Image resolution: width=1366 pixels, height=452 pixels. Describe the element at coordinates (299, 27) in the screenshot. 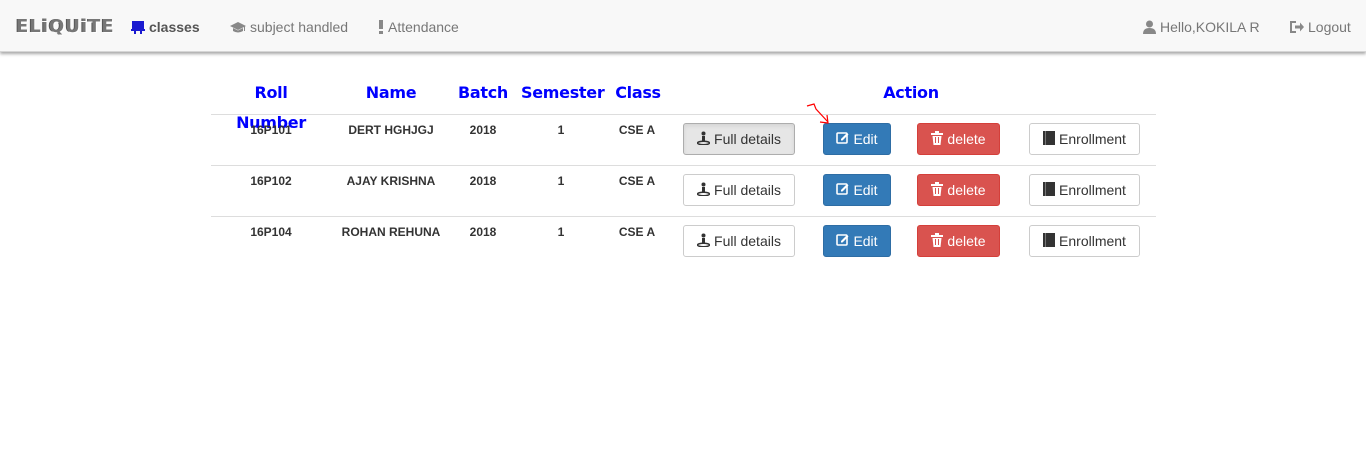

I see `nav-item-label: subject handled` at that location.